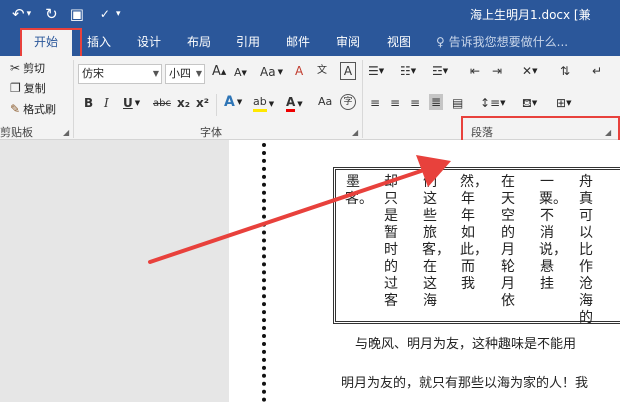  I want to click on numbering-button: ☷ ▼, so click(408, 71).